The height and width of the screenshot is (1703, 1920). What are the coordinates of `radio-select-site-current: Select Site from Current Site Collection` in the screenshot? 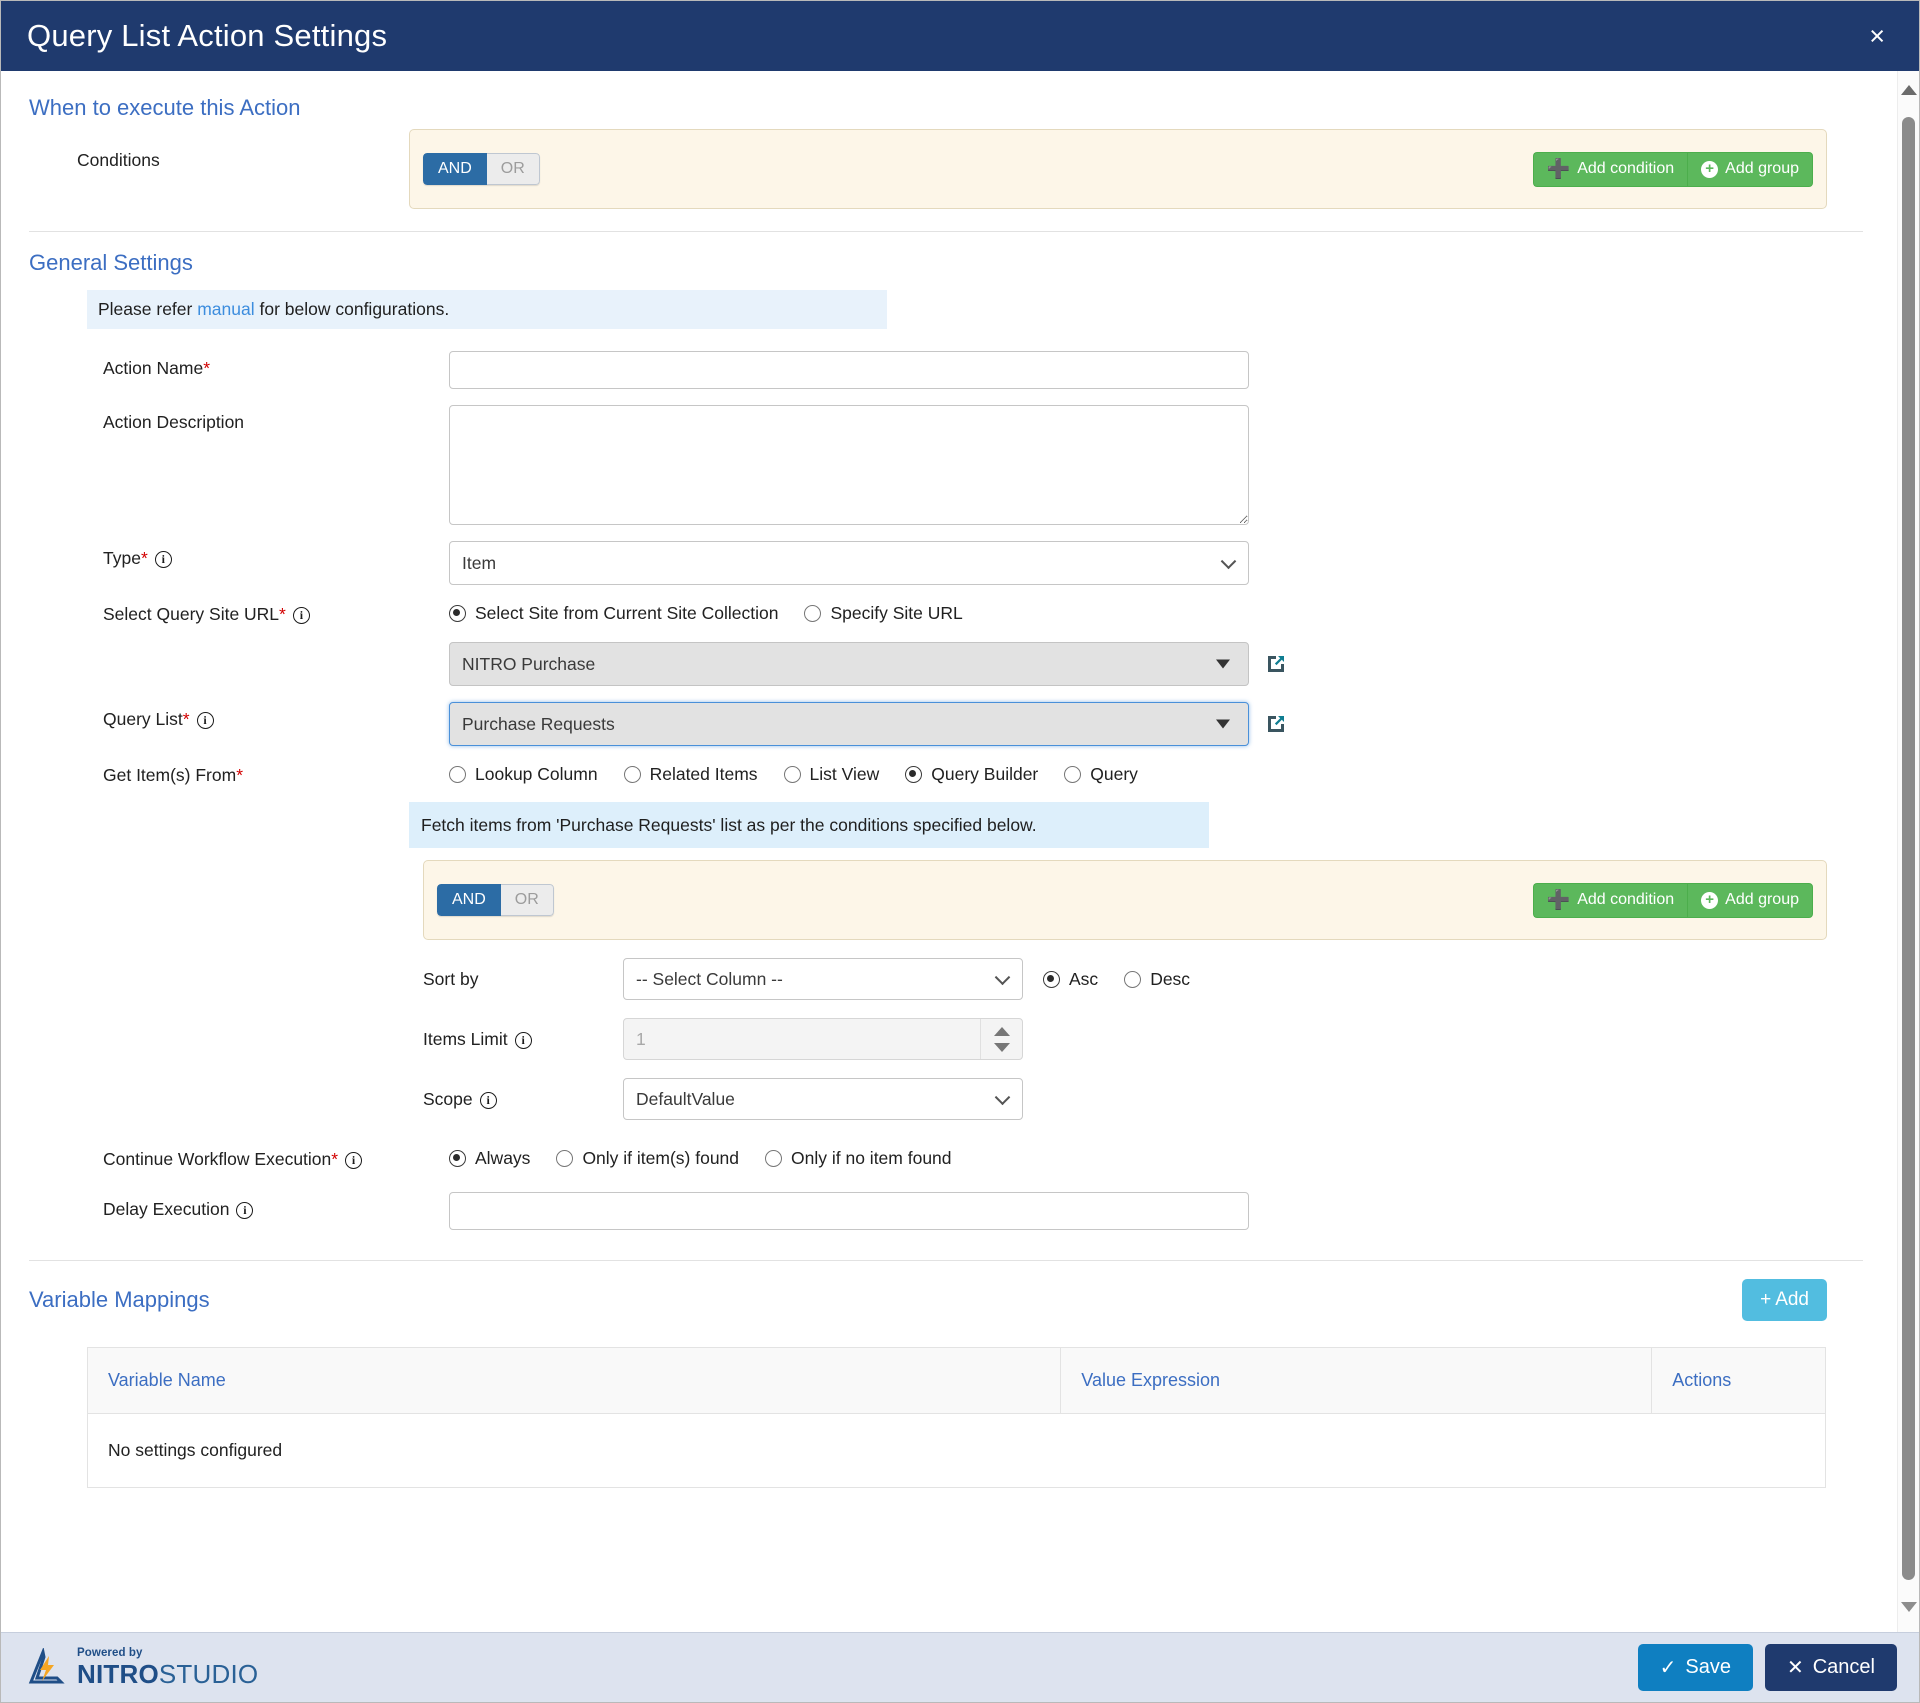 It's located at (613, 613).